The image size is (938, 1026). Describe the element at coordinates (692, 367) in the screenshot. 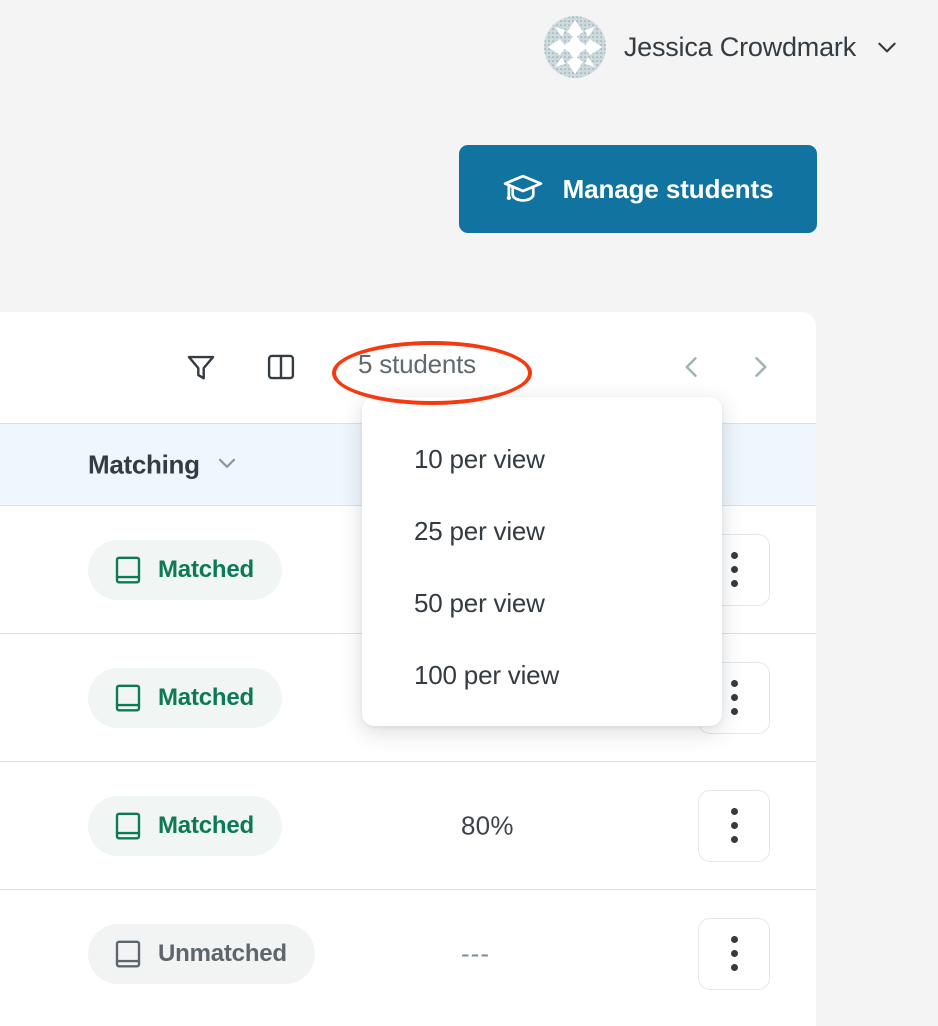

I see `chevron-left-icon` at that location.